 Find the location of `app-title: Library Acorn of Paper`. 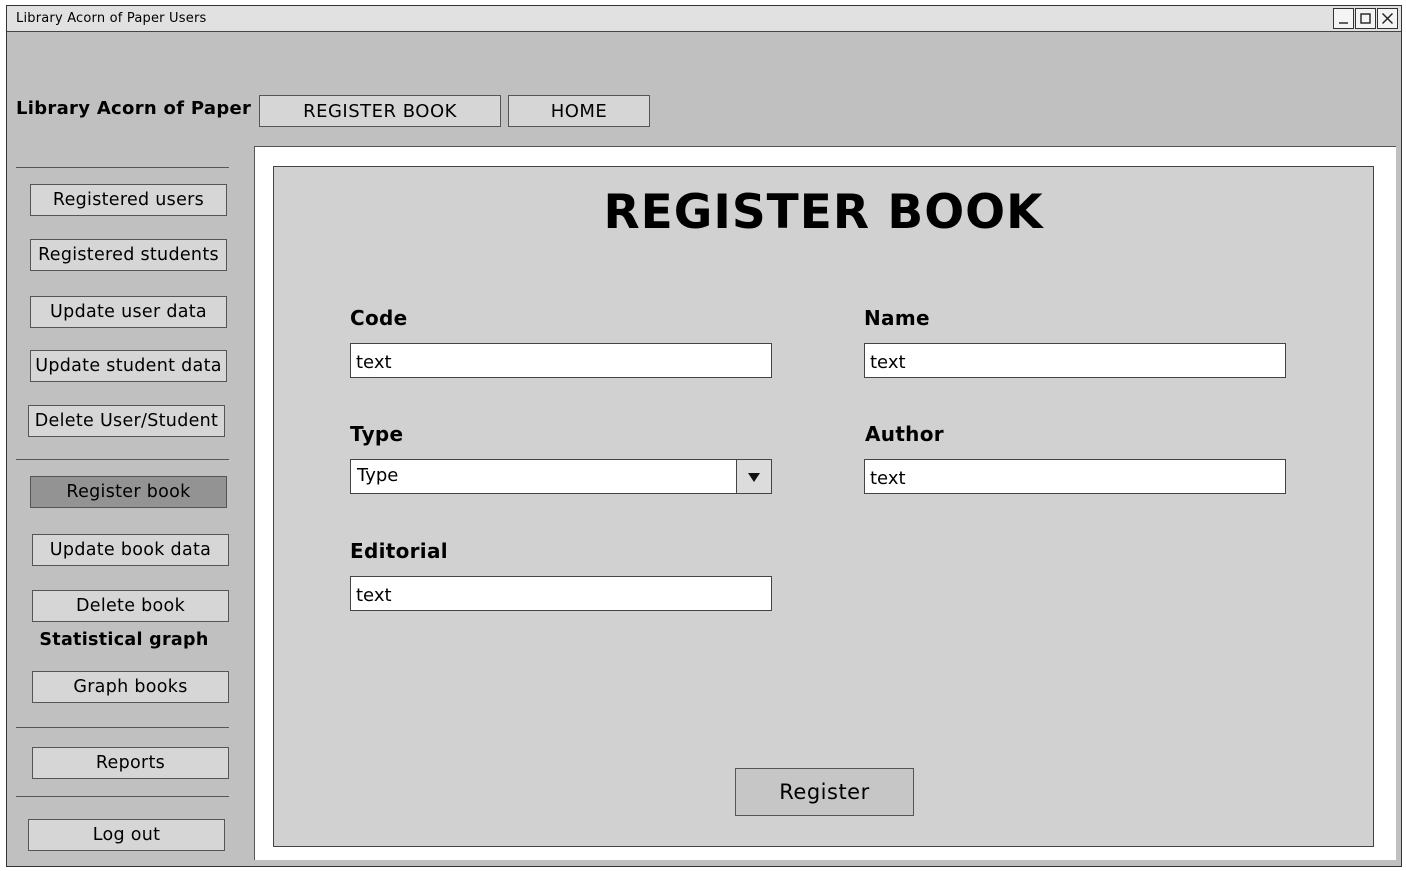

app-title: Library Acorn of Paper is located at coordinates (134, 108).